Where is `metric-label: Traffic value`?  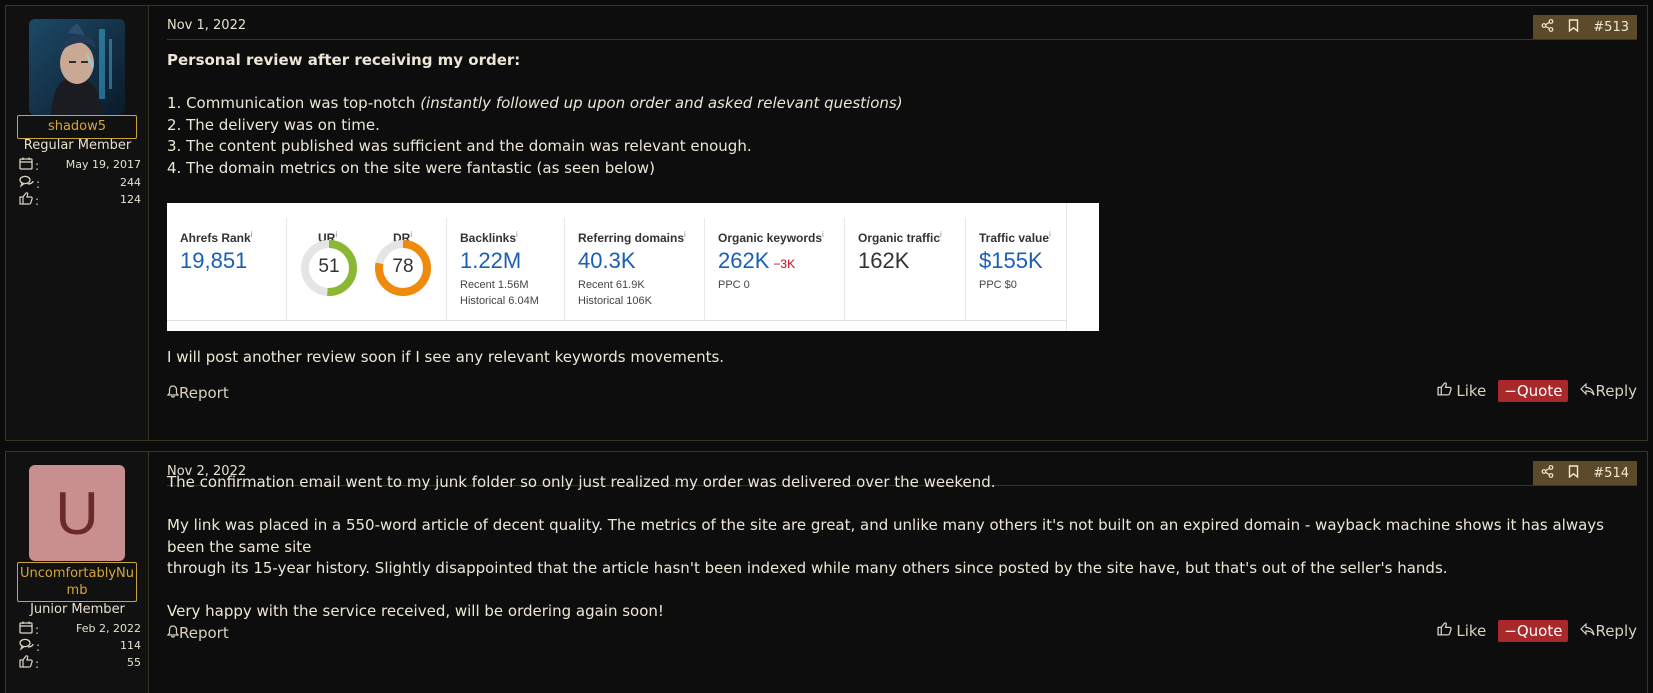
metric-label: Traffic value is located at coordinates (1014, 238).